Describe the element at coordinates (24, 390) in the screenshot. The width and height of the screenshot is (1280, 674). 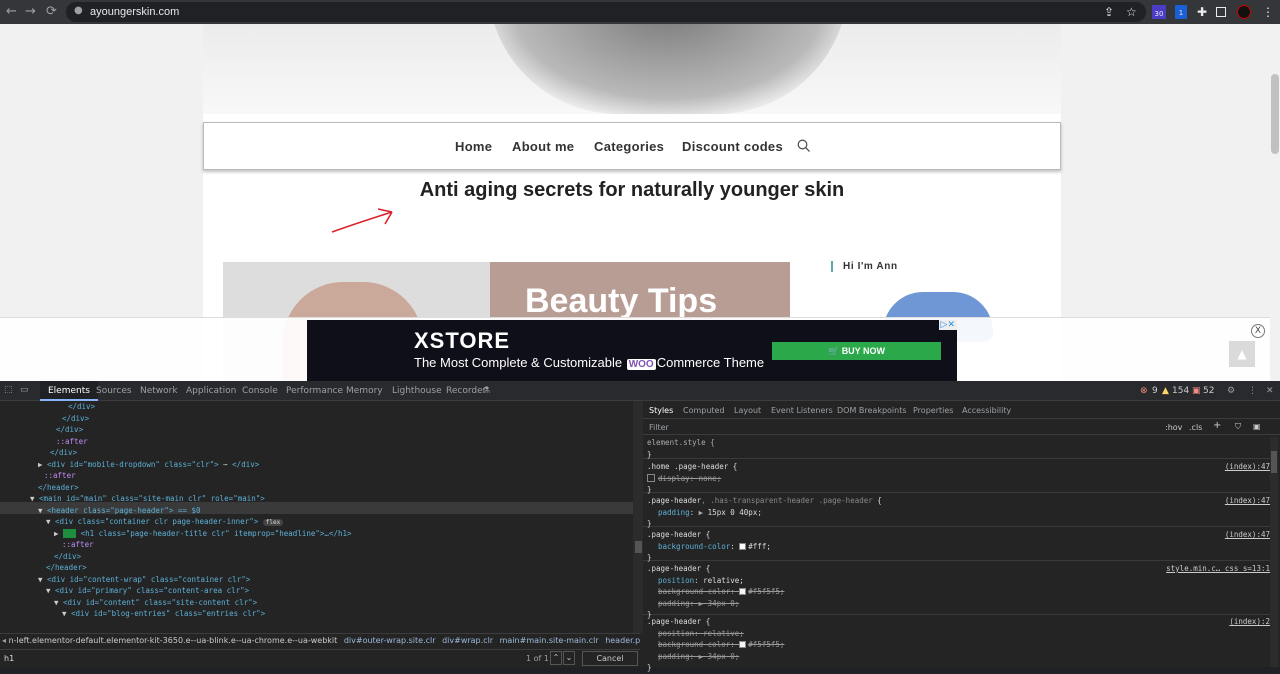
I see `device-toolbar-icon: ▭` at that location.